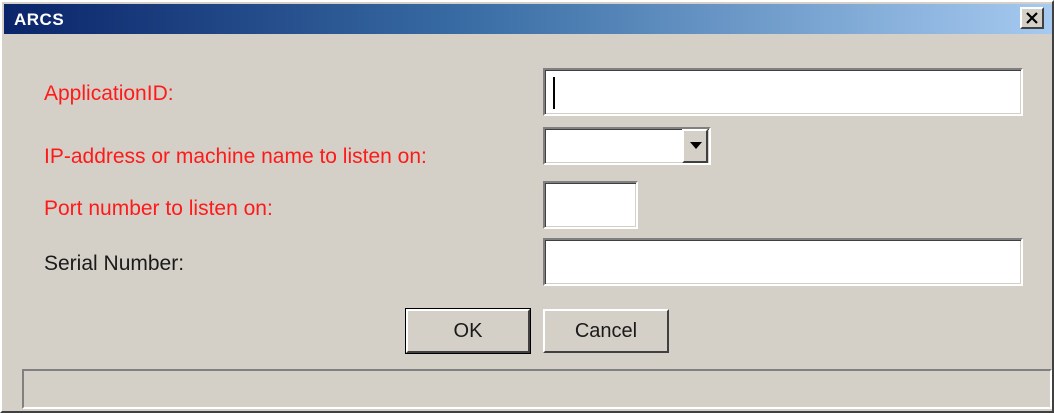  What do you see at coordinates (537, 389) in the screenshot?
I see `status-bar` at bounding box center [537, 389].